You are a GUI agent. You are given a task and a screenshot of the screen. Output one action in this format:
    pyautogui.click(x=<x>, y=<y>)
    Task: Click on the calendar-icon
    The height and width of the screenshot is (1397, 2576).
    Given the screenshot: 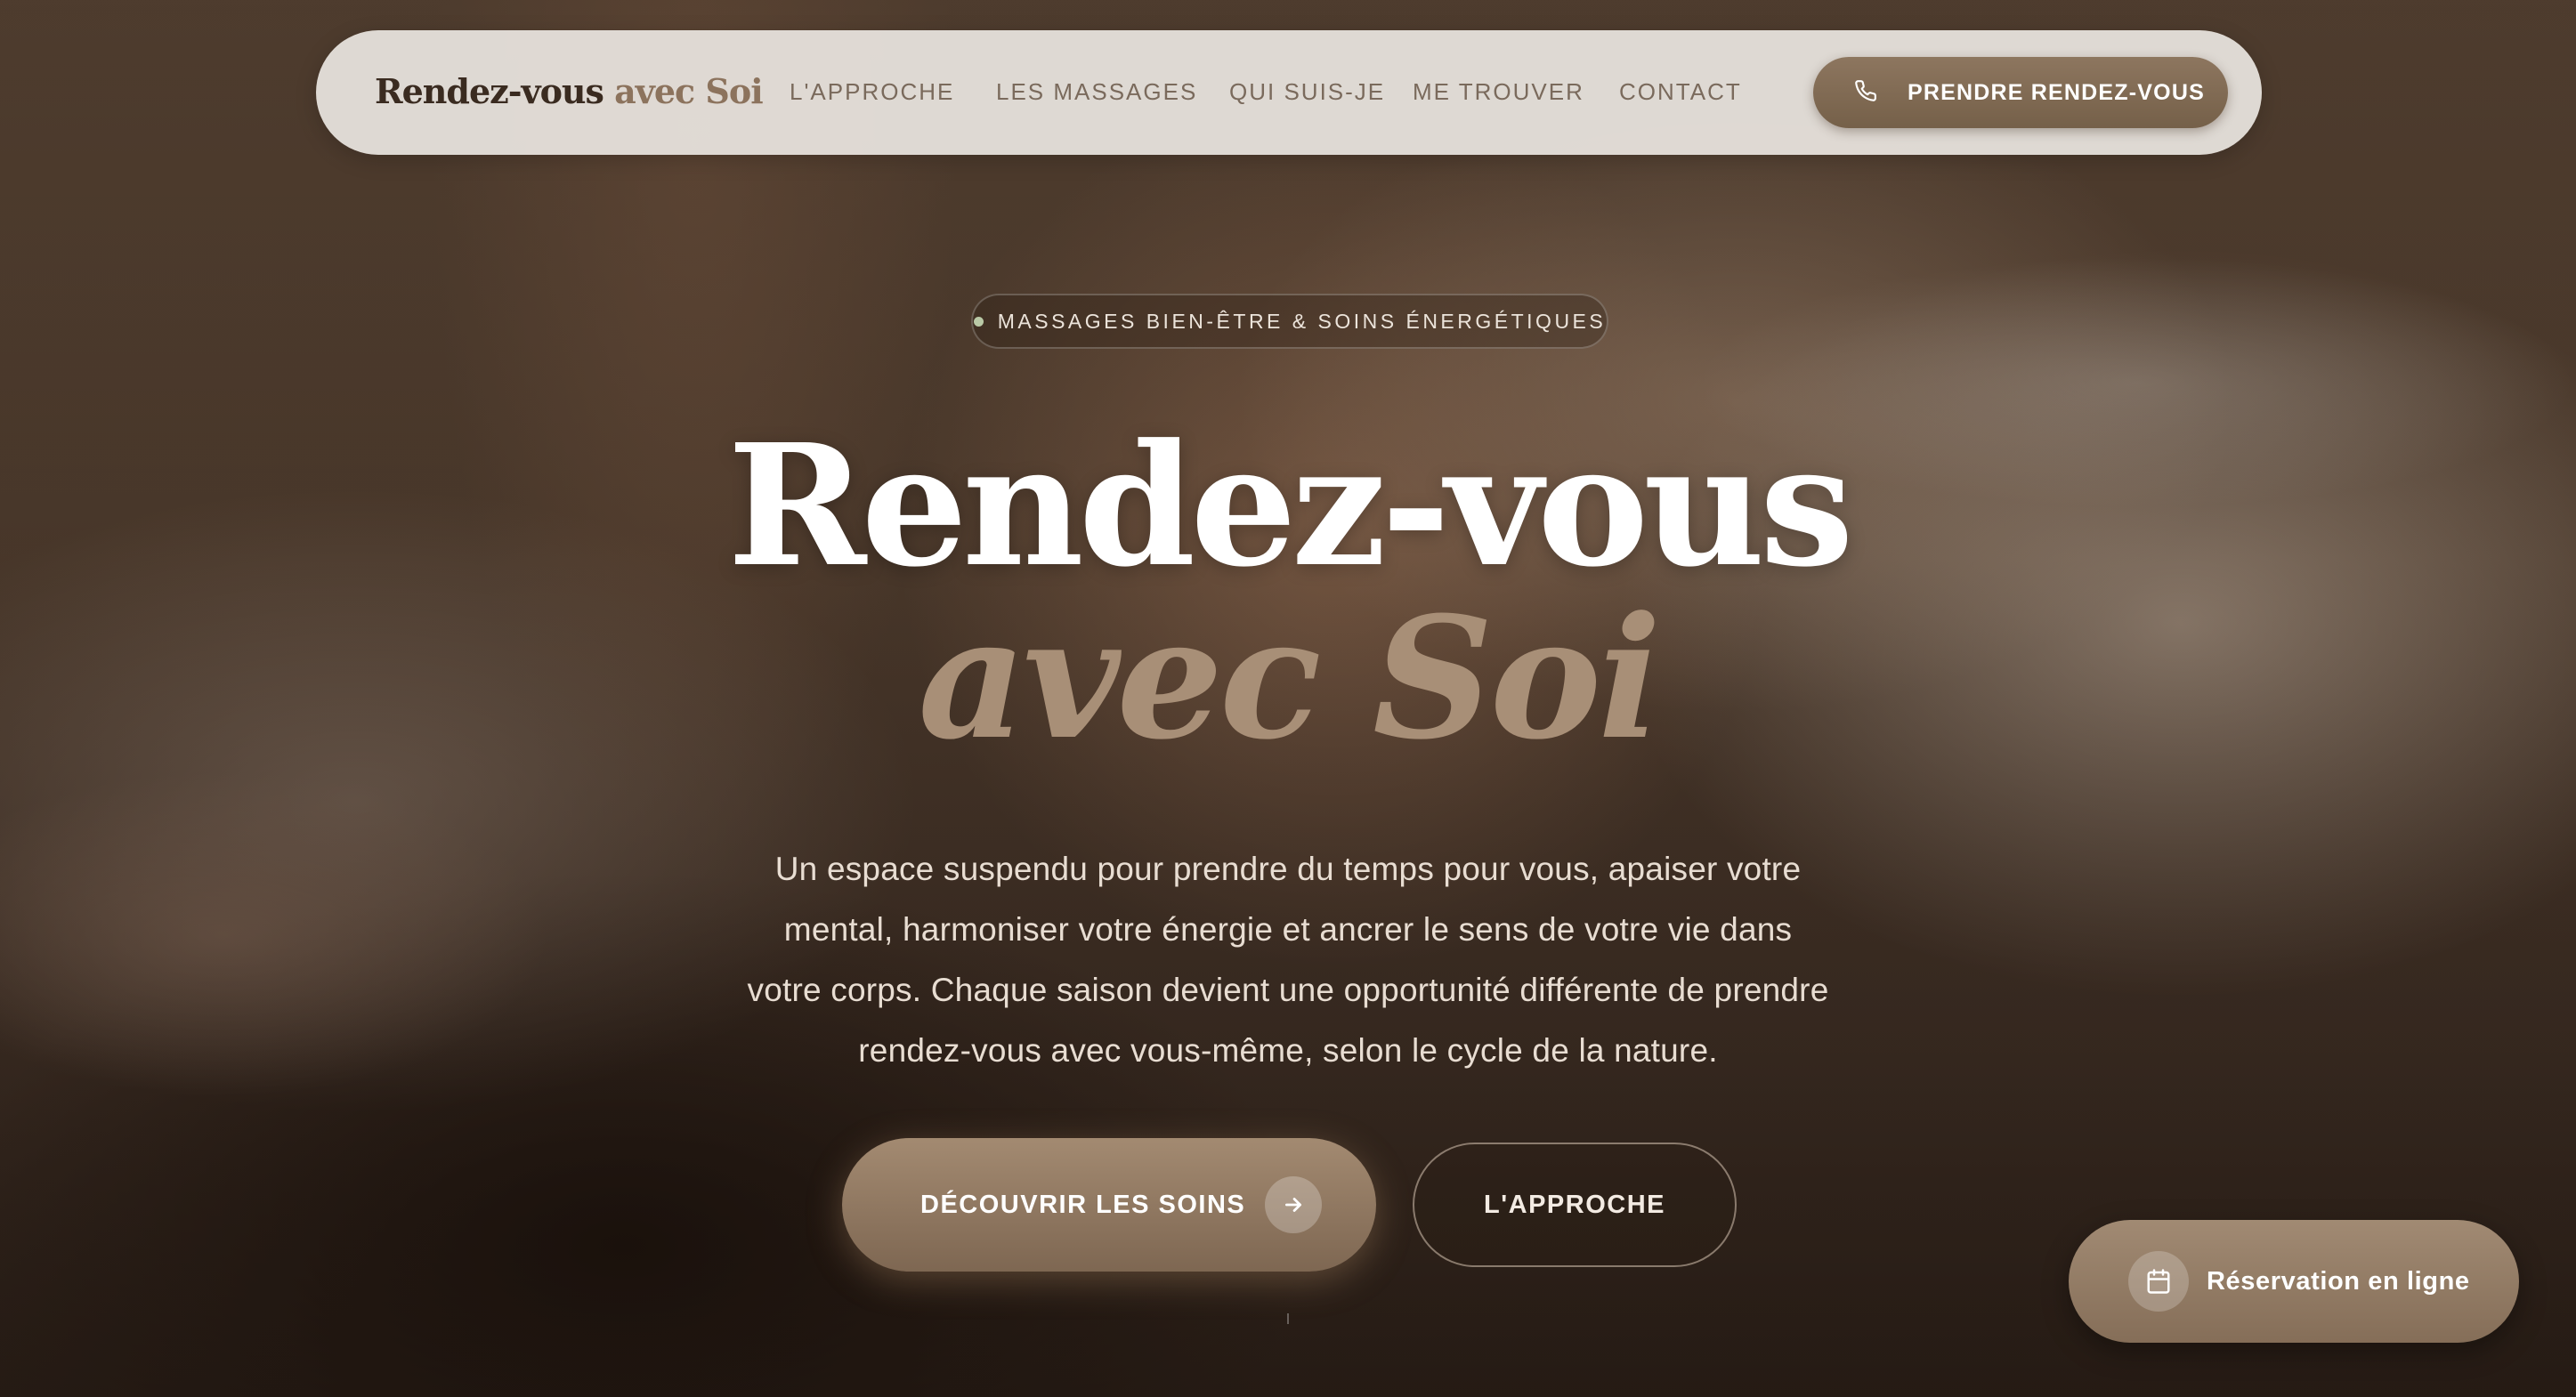 What is the action you would take?
    pyautogui.click(x=2158, y=1281)
    